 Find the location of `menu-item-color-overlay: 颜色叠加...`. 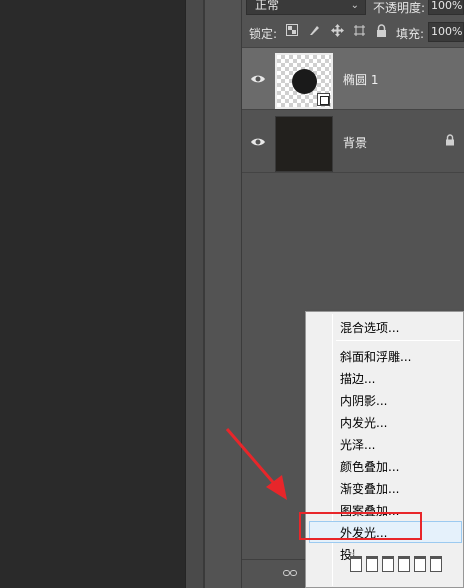

menu-item-color-overlay: 颜色叠加... is located at coordinates (369, 466).